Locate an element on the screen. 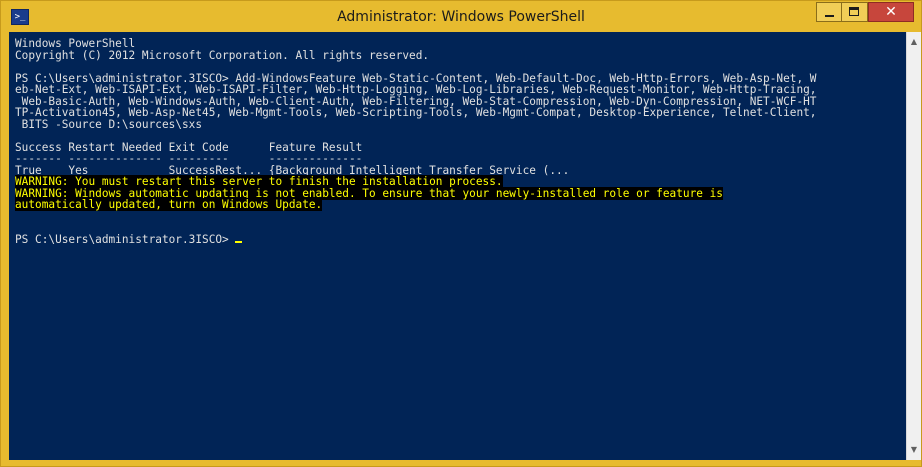 Image resolution: width=922 pixels, height=467 pixels. text-cursor is located at coordinates (239, 241).